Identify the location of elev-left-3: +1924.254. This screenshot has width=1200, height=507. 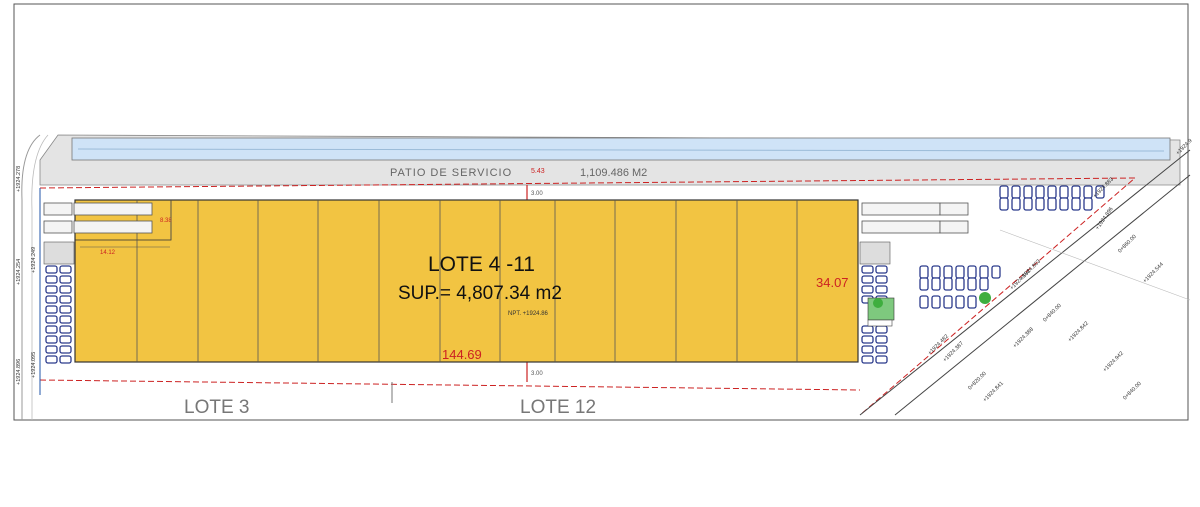
(19, 272).